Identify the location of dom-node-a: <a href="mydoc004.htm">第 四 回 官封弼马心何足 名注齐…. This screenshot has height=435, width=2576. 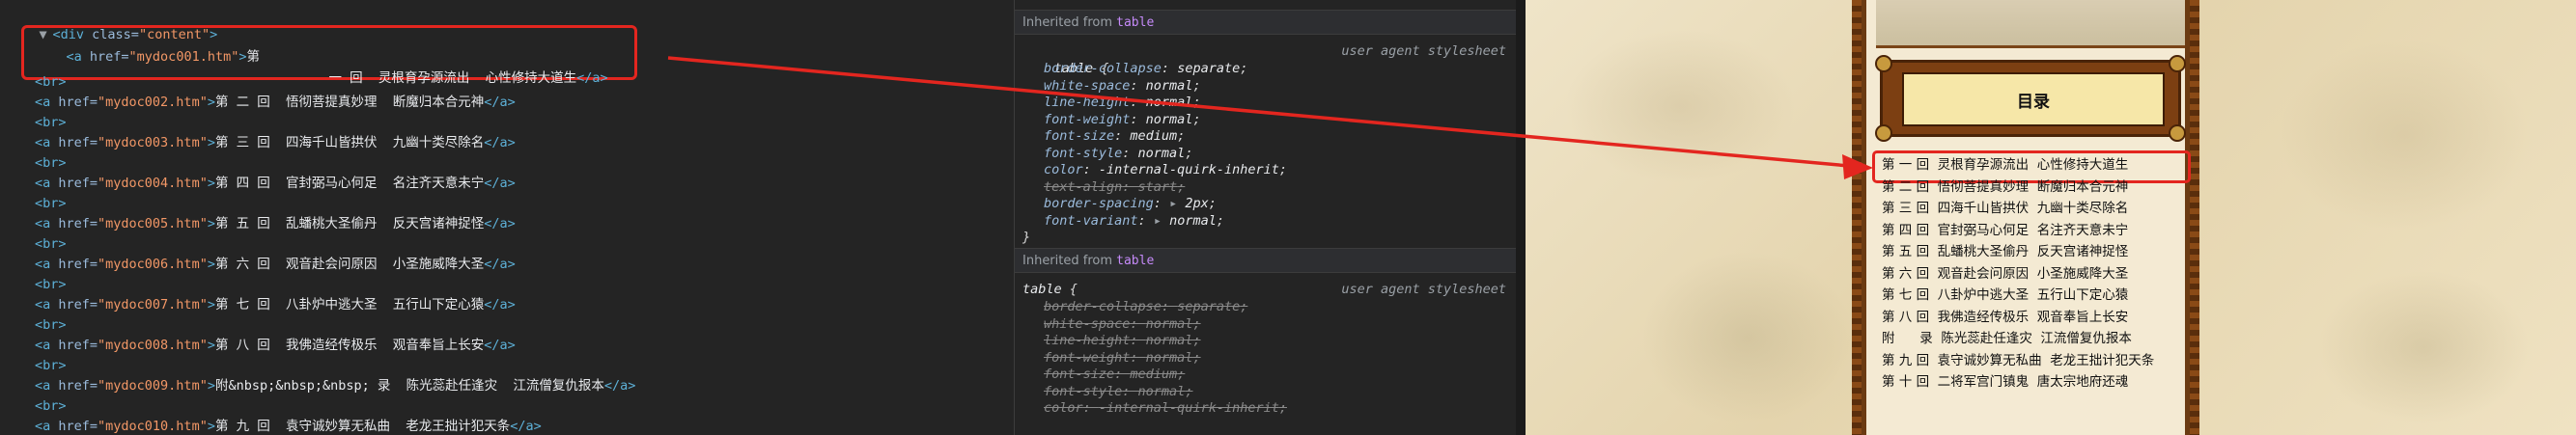
(275, 183).